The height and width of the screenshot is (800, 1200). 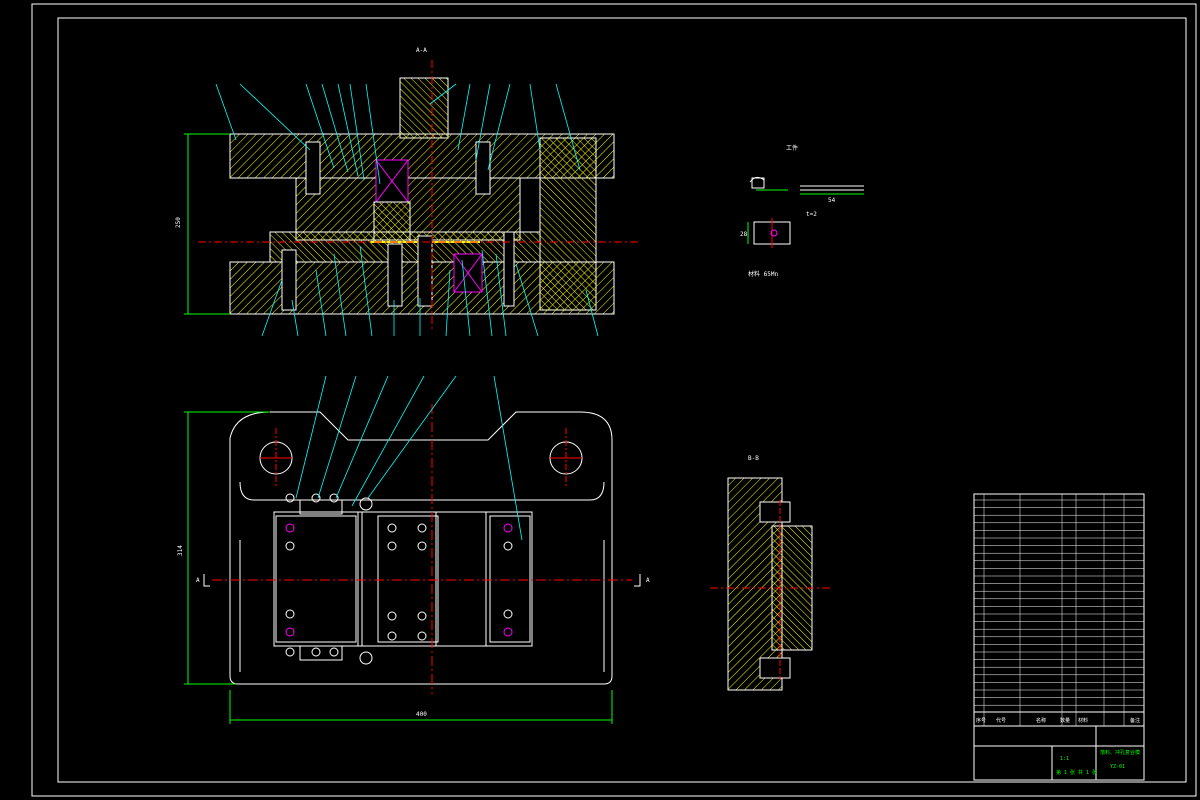 What do you see at coordinates (802, 211) in the screenshot?
I see `workpiece-view: 工件 54 28 t=2 材料 65Mn` at bounding box center [802, 211].